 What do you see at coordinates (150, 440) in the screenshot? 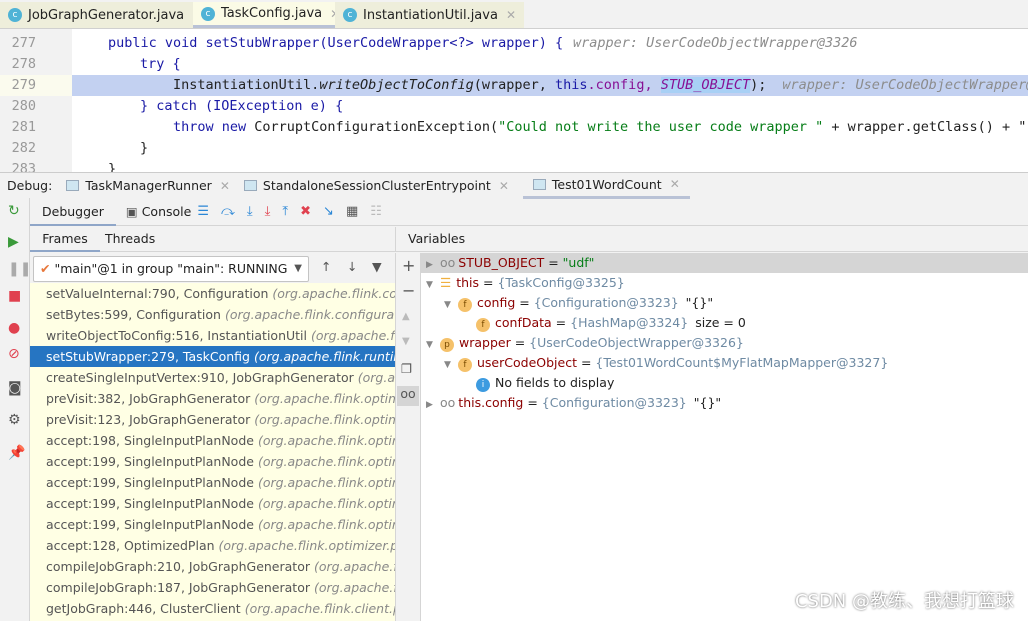
I see `frame-method: accept:198, SingleInputPlanNode` at bounding box center [150, 440].